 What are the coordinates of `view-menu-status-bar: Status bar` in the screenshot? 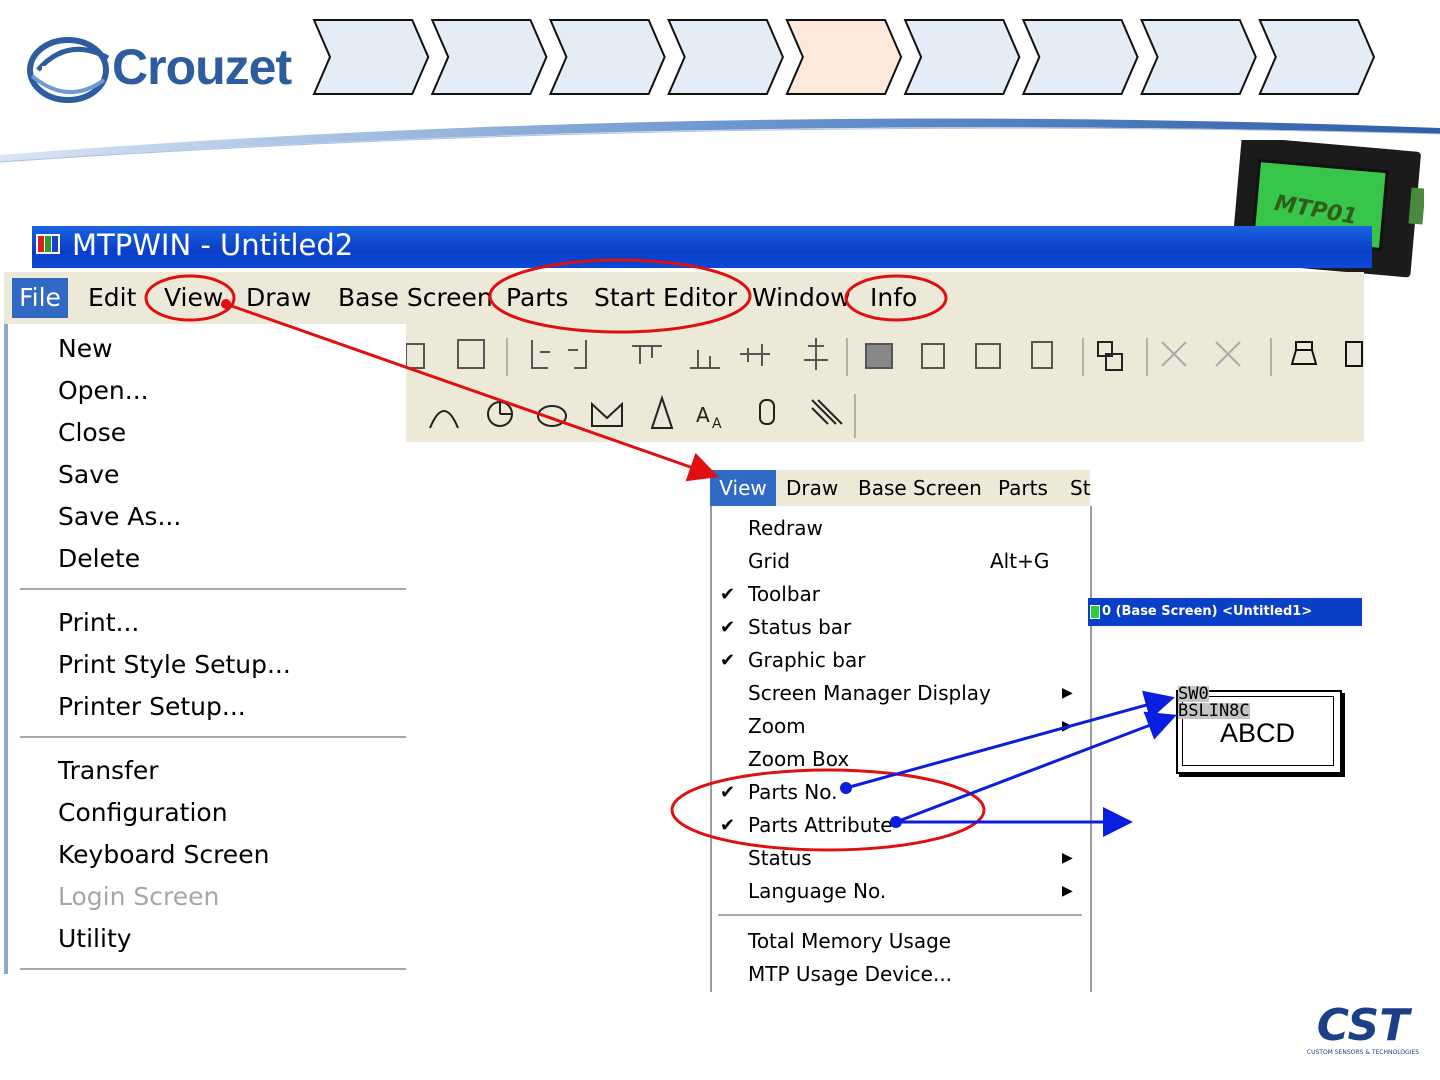 It's located at (799, 627).